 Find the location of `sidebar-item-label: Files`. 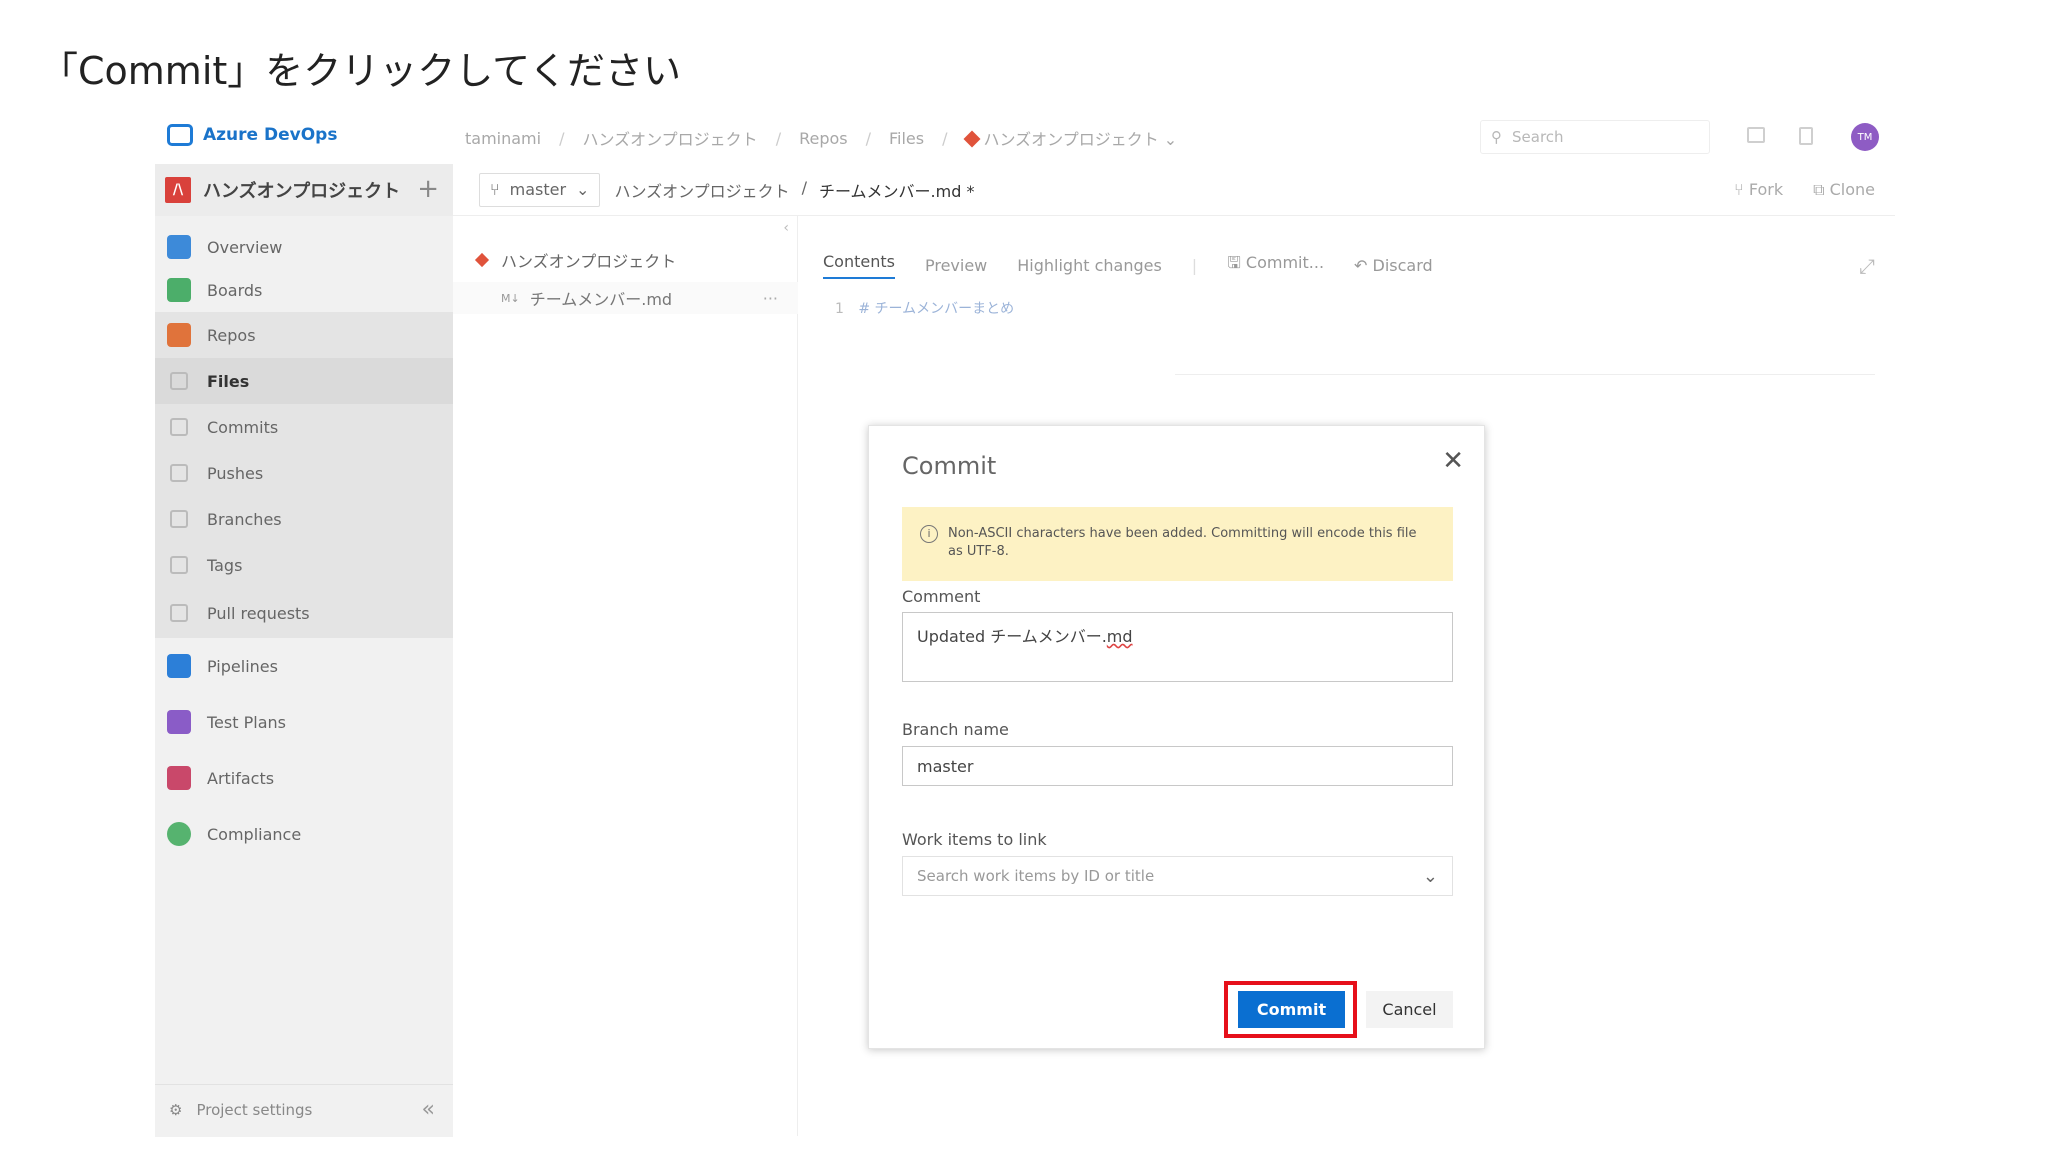

sidebar-item-label: Files is located at coordinates (228, 381).